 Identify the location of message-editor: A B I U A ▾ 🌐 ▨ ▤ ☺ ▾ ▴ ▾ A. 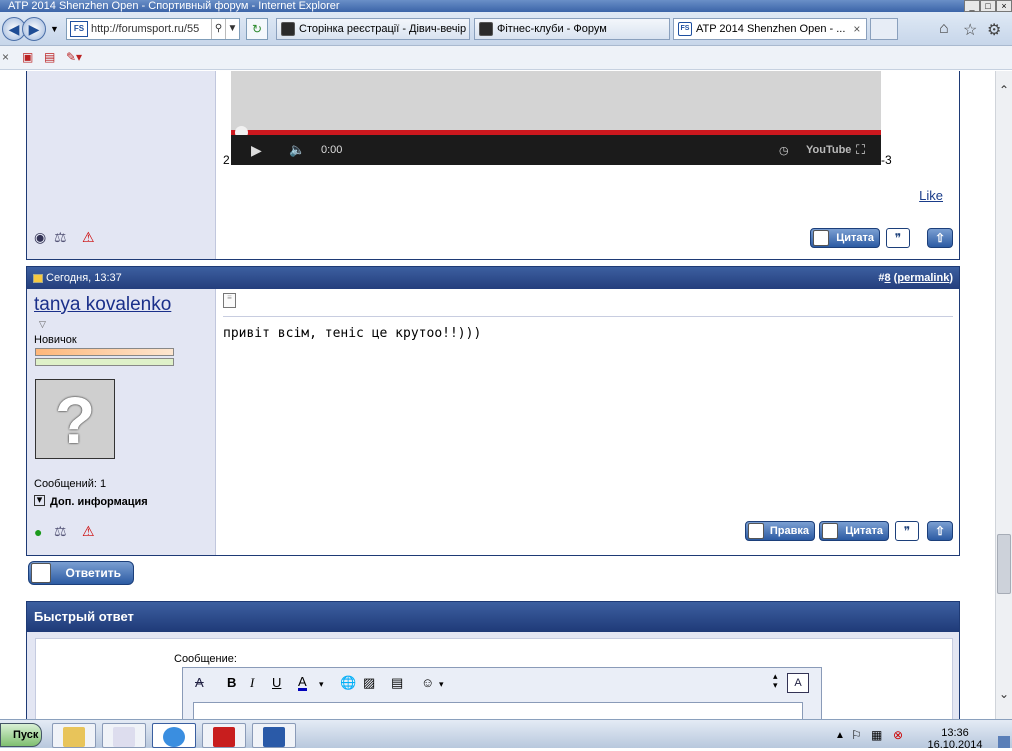
(502, 693).